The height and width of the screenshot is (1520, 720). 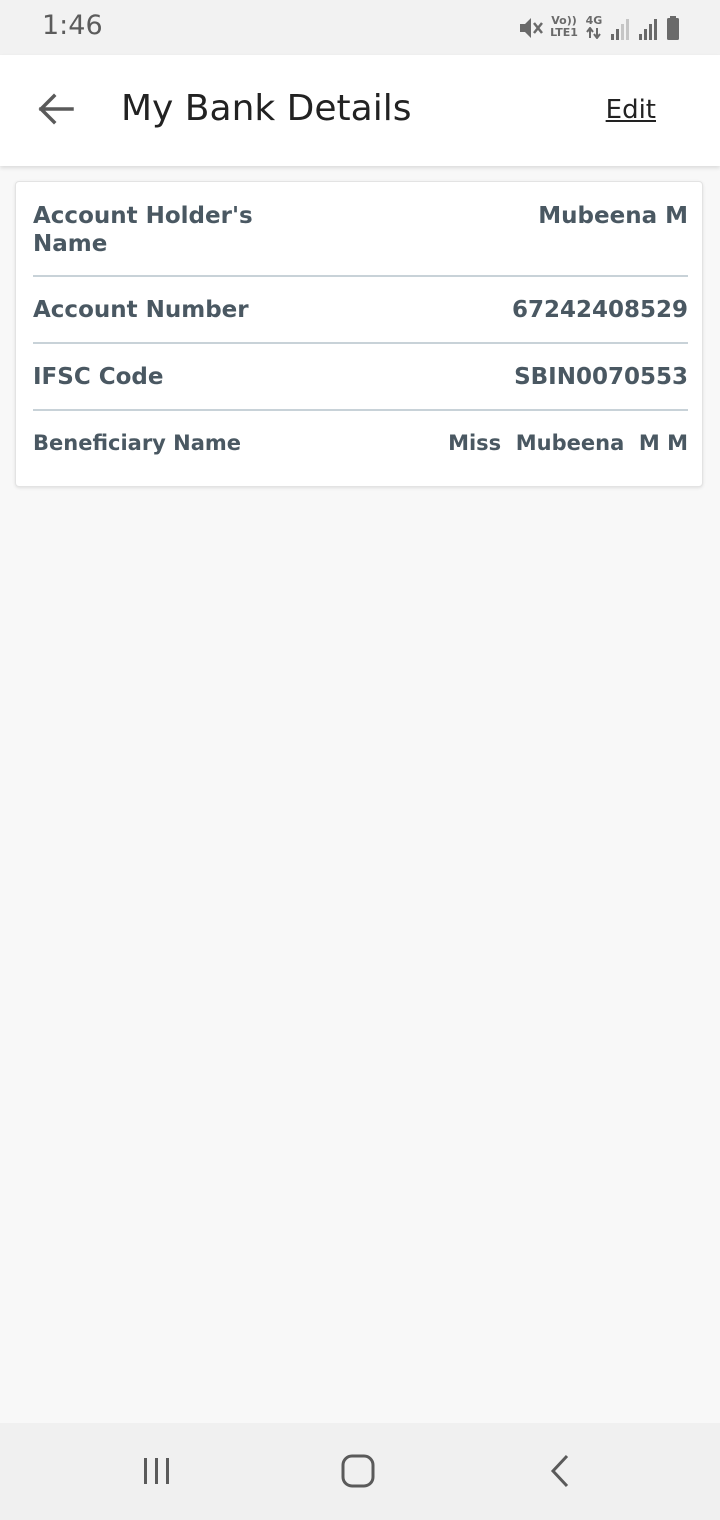 What do you see at coordinates (98, 377) in the screenshot?
I see `ifsc-code-label: IFSC Code` at bounding box center [98, 377].